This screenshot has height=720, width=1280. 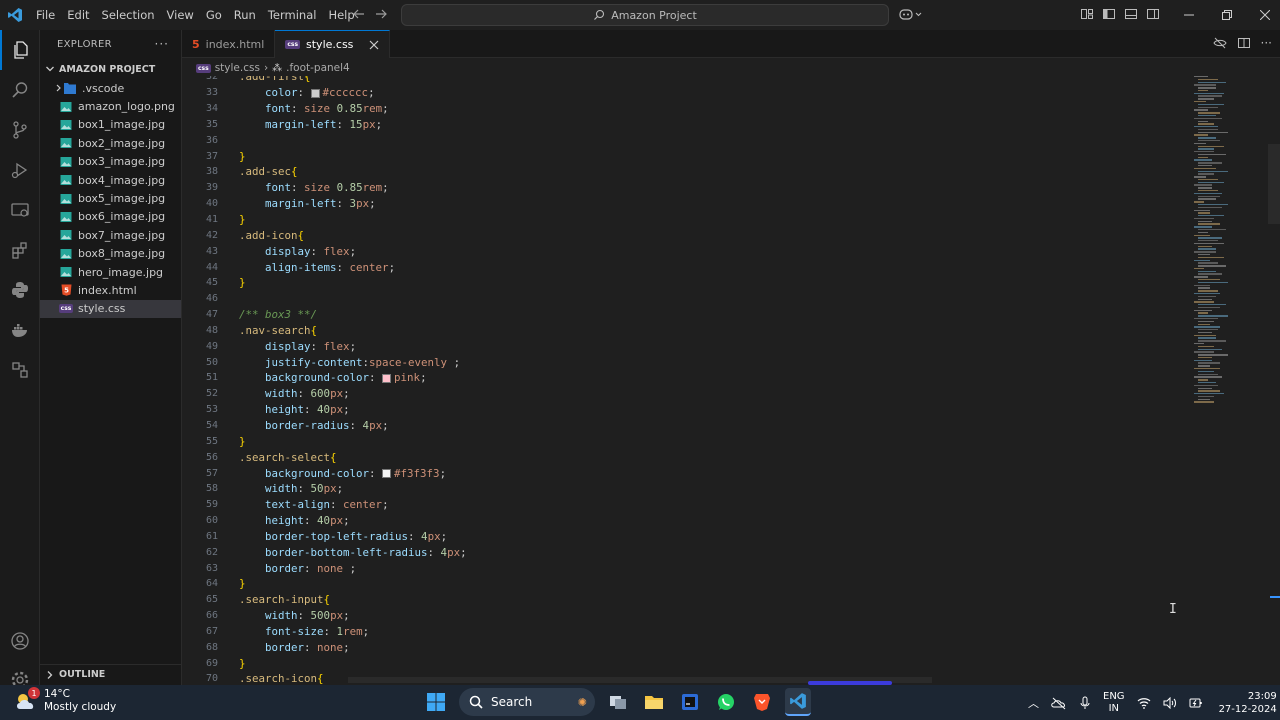 I want to click on symbol-icon: ⁂, so click(x=277, y=68).